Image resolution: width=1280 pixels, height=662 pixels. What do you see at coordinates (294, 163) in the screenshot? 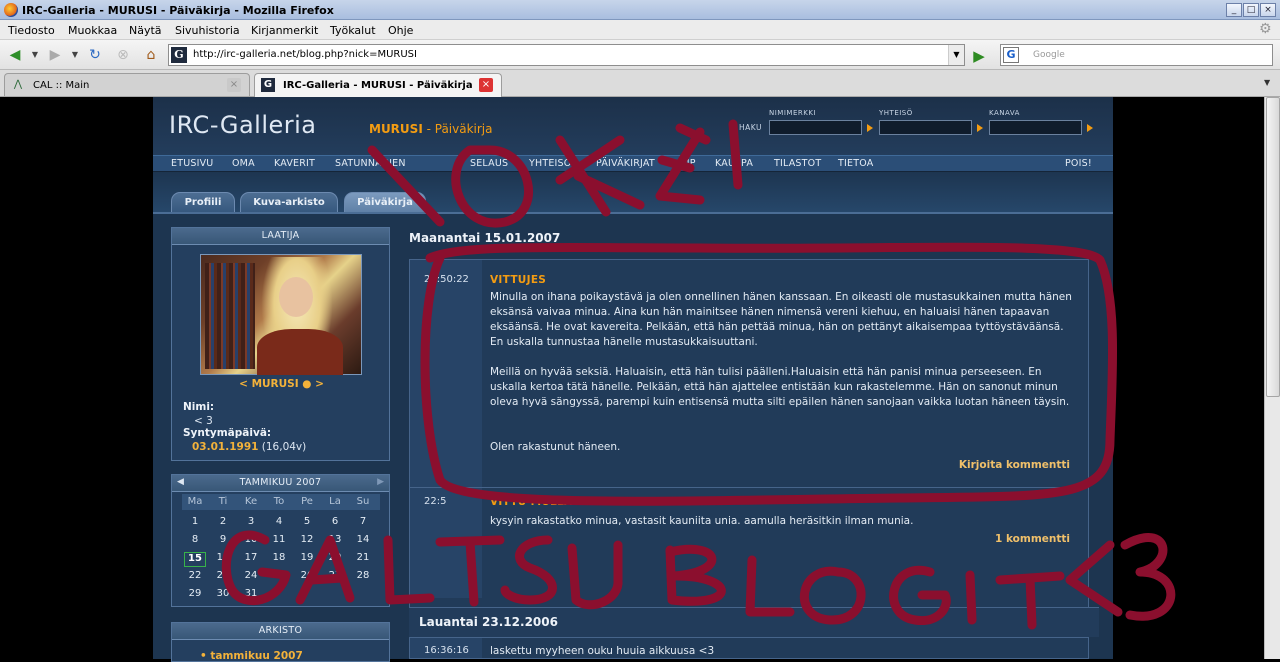
I see `nav-kaverit: KAVERIT` at bounding box center [294, 163].